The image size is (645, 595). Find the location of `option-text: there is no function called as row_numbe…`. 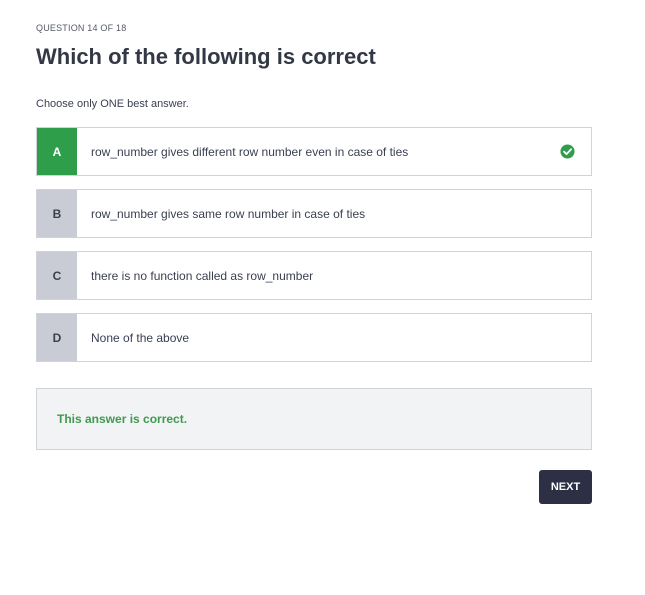

option-text: there is no function called as row_numbe… is located at coordinates (202, 275).